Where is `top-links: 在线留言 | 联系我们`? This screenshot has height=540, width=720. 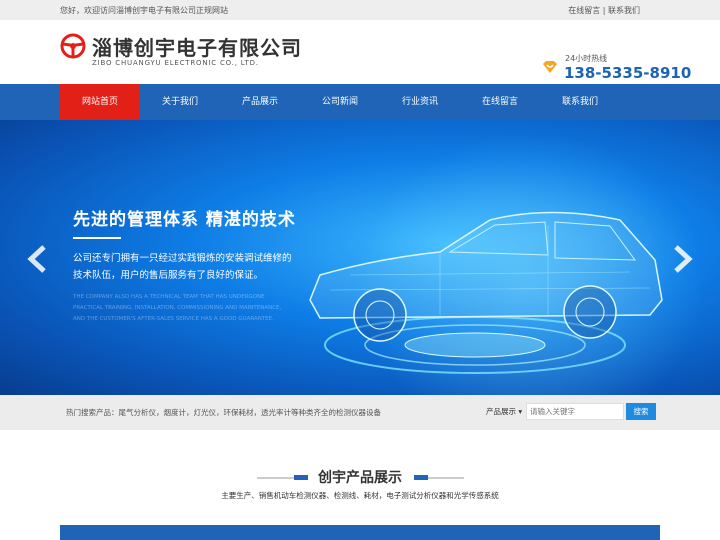 top-links: 在线留言 | 联系我们 is located at coordinates (604, 10).